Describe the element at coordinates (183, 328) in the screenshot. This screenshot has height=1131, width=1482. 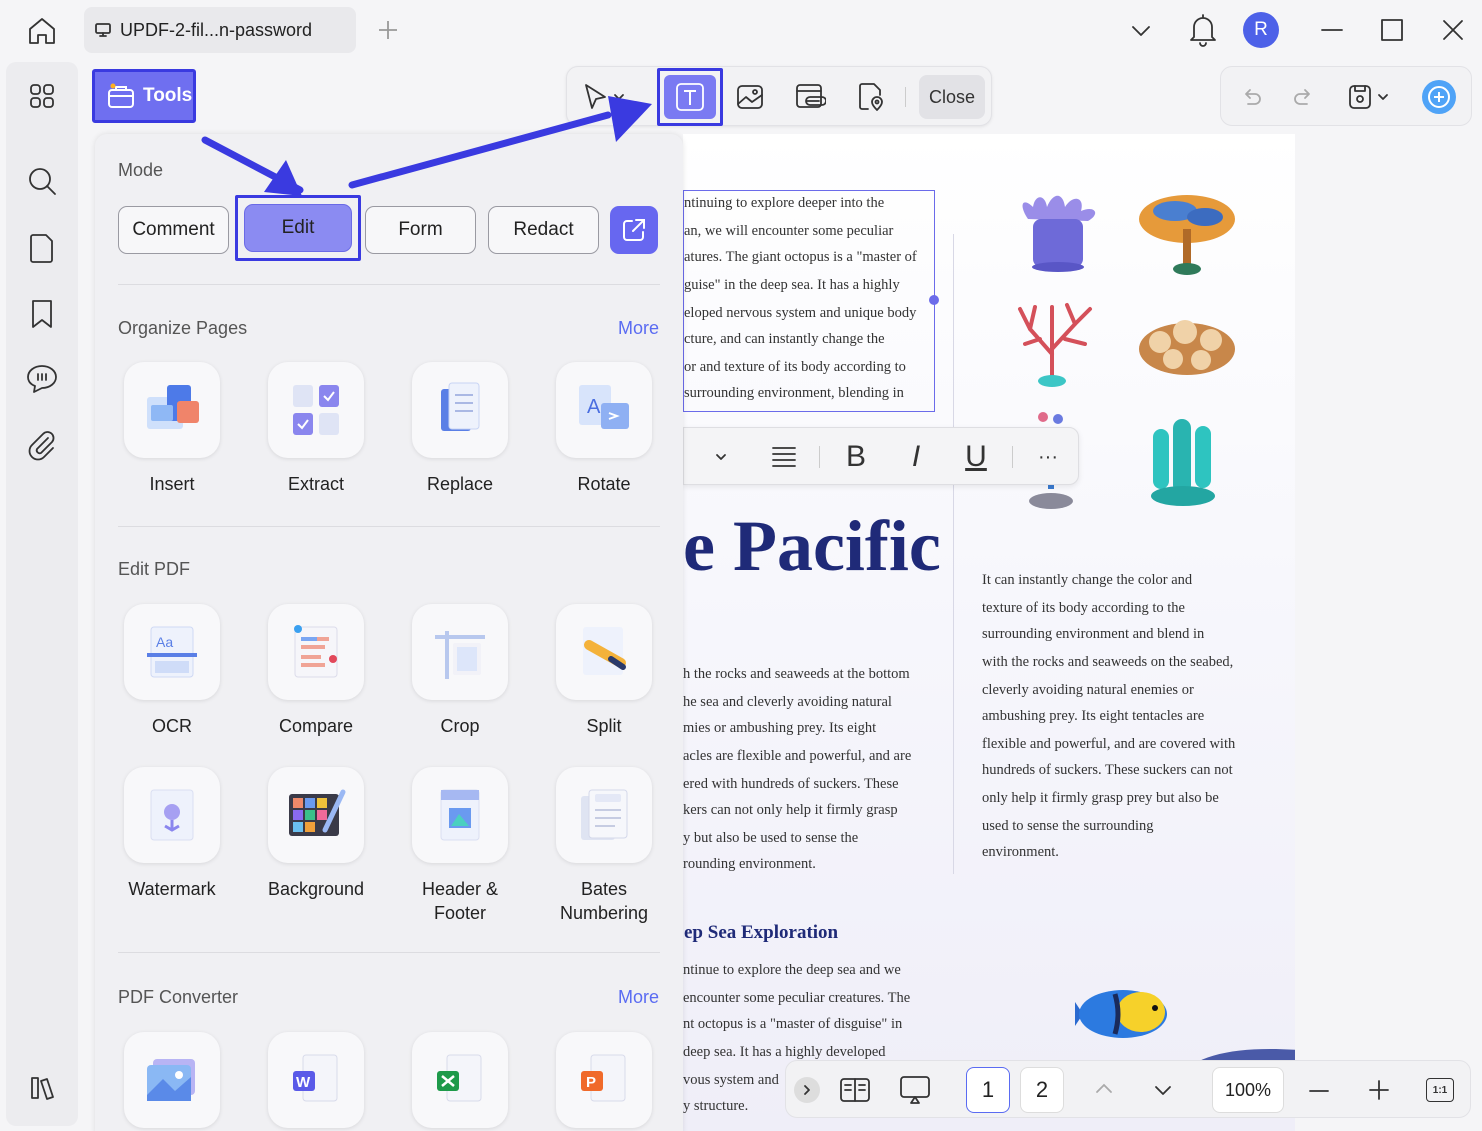
I see `organize-pages-title: Organize Pages` at that location.